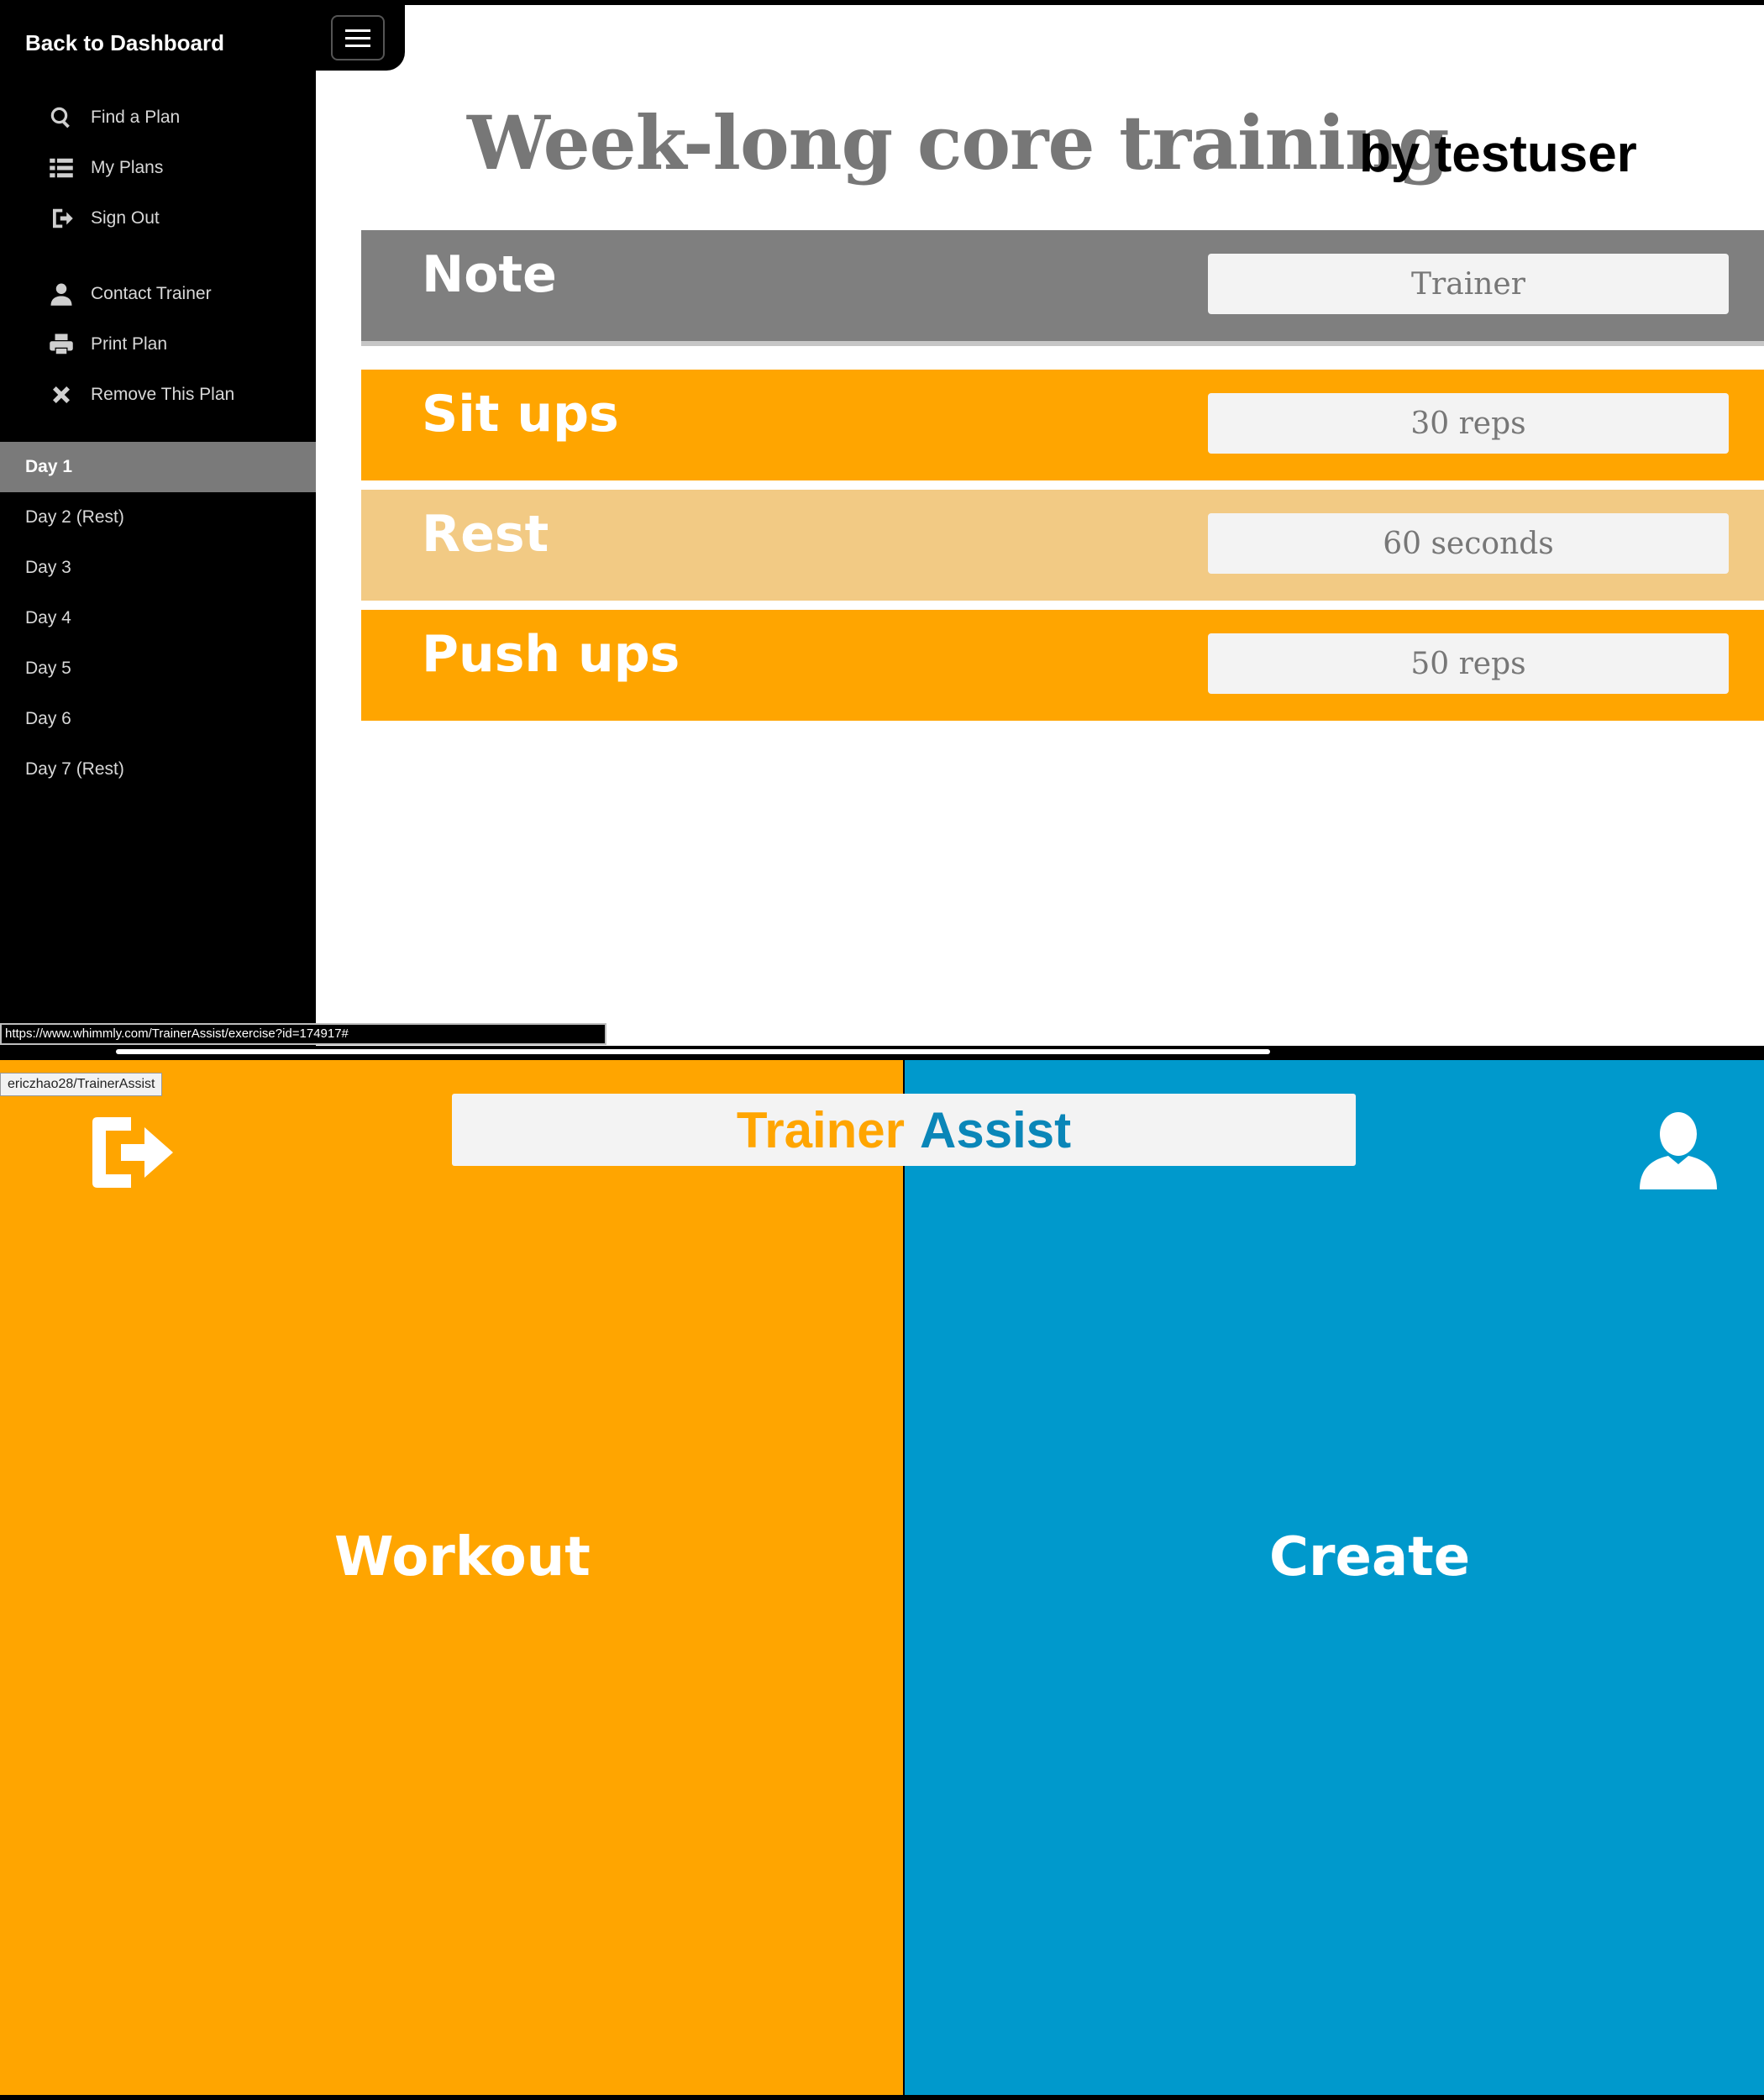 This screenshot has height=2100, width=1764. What do you see at coordinates (61, 344) in the screenshot?
I see `print-icon` at bounding box center [61, 344].